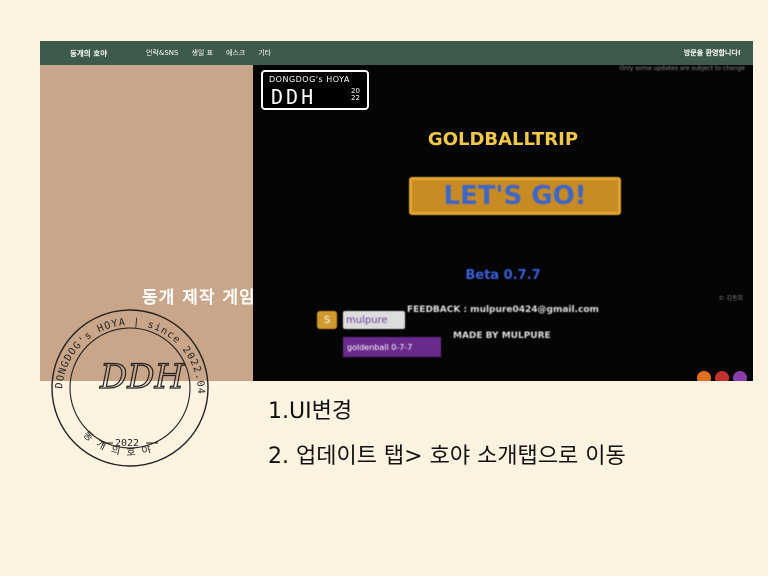 The image size is (768, 576). What do you see at coordinates (374, 320) in the screenshot?
I see `username-field: mulpure` at bounding box center [374, 320].